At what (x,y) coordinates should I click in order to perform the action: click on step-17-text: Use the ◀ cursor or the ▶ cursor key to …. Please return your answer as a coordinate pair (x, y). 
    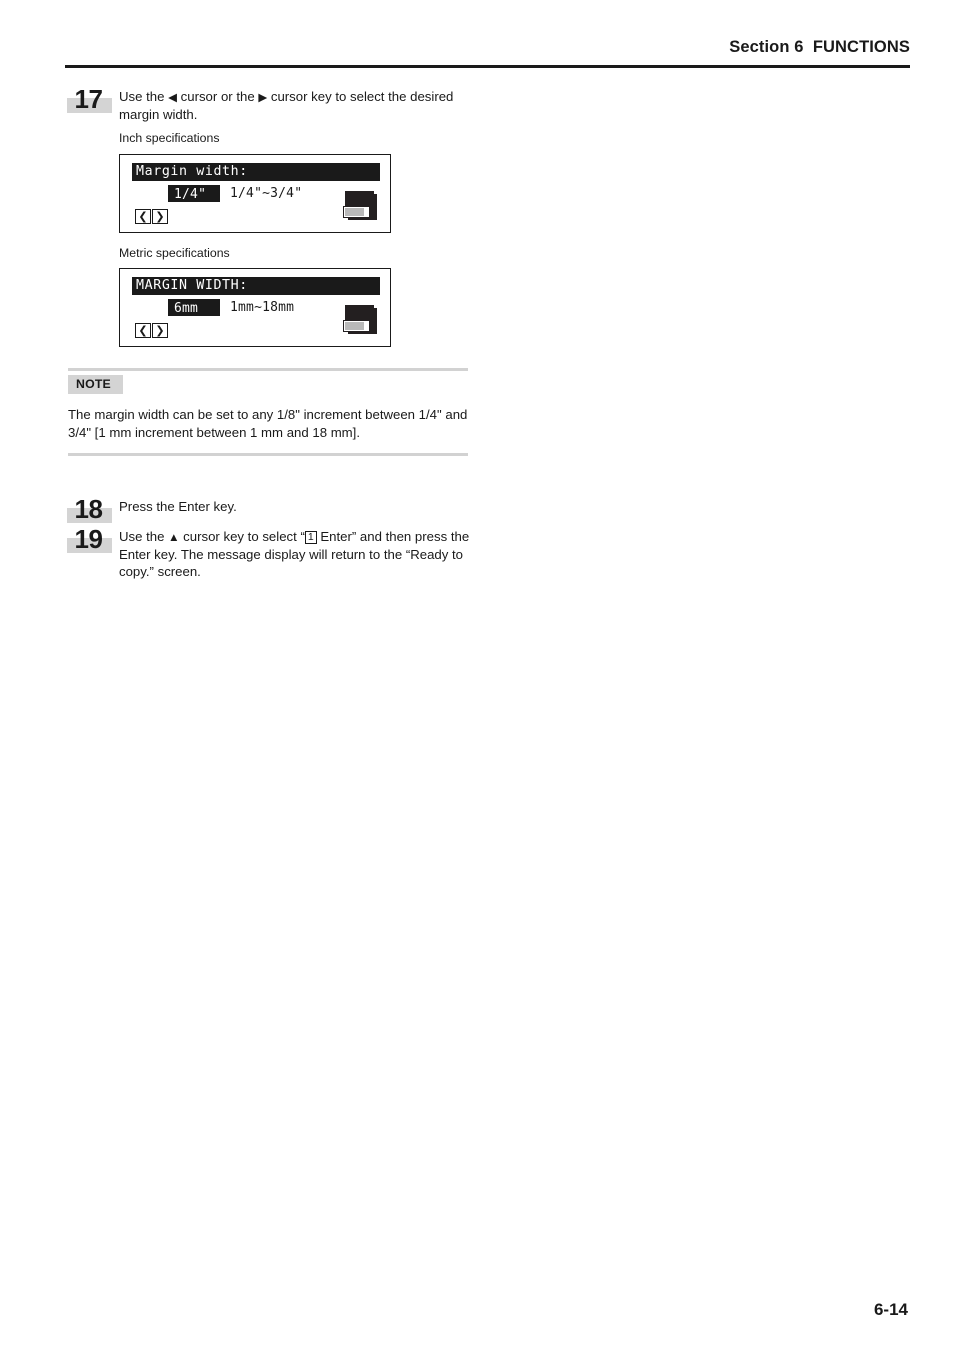
    Looking at the image, I should click on (299, 105).